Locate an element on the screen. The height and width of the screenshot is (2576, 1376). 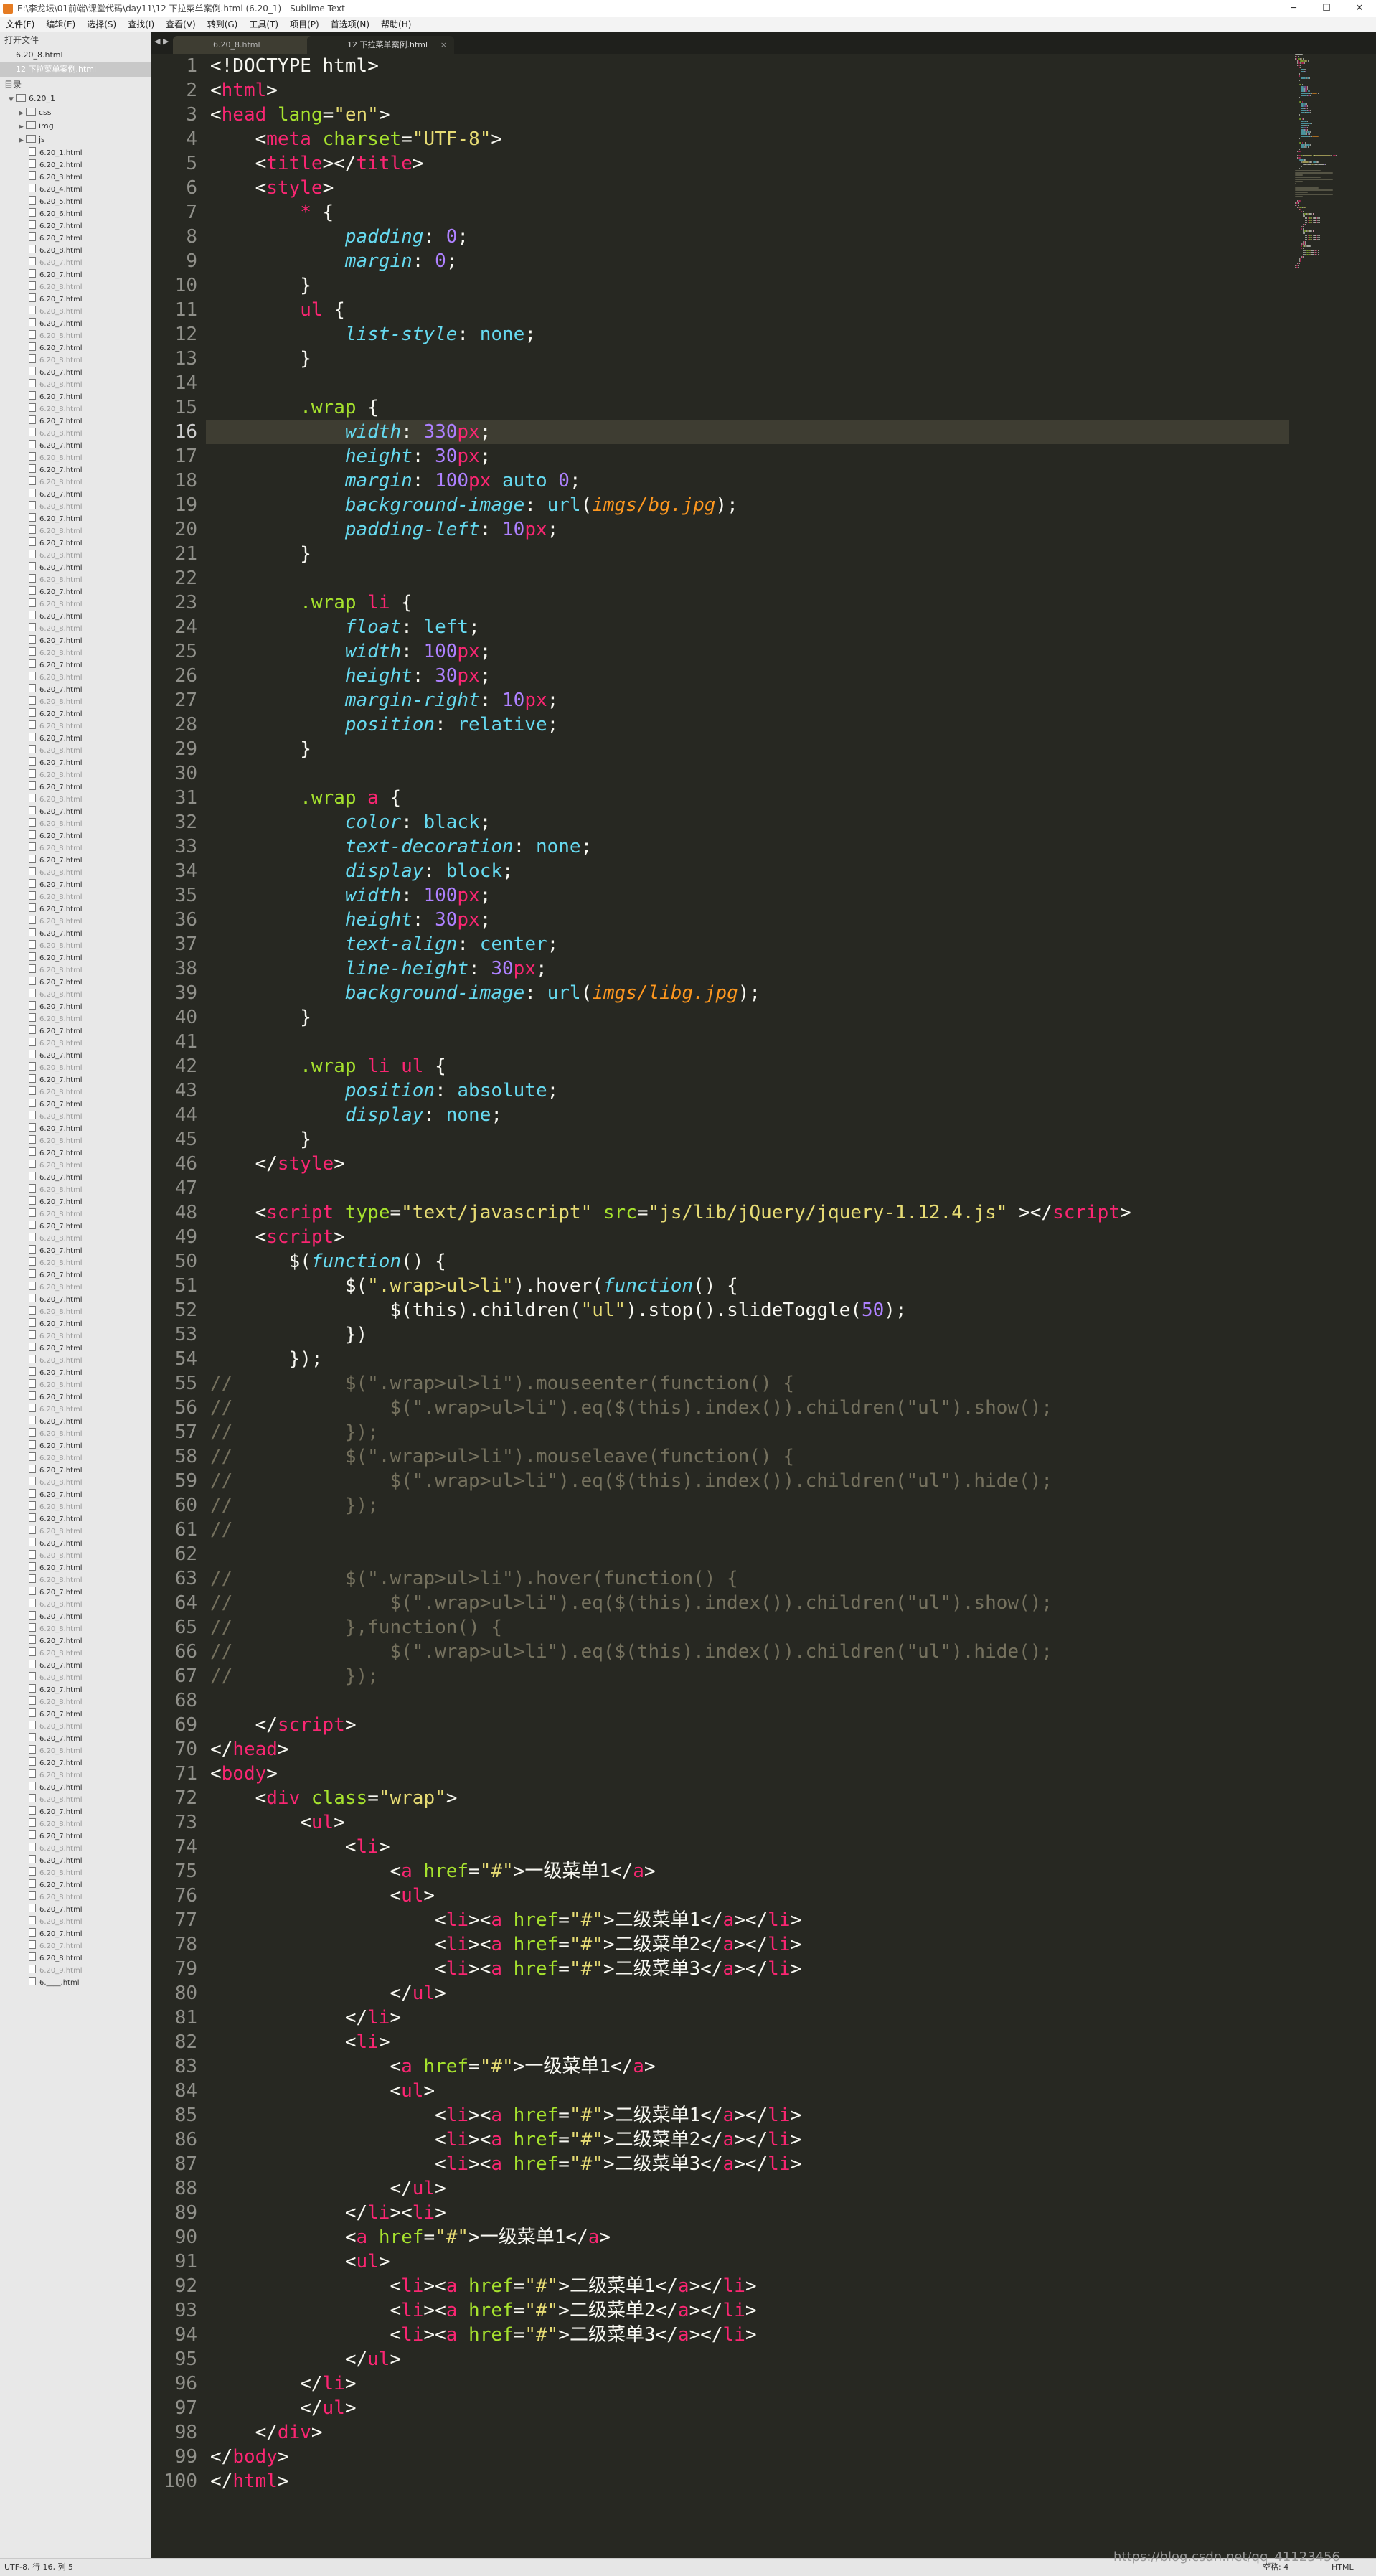
menu-item: 选择(S) is located at coordinates (101, 24).